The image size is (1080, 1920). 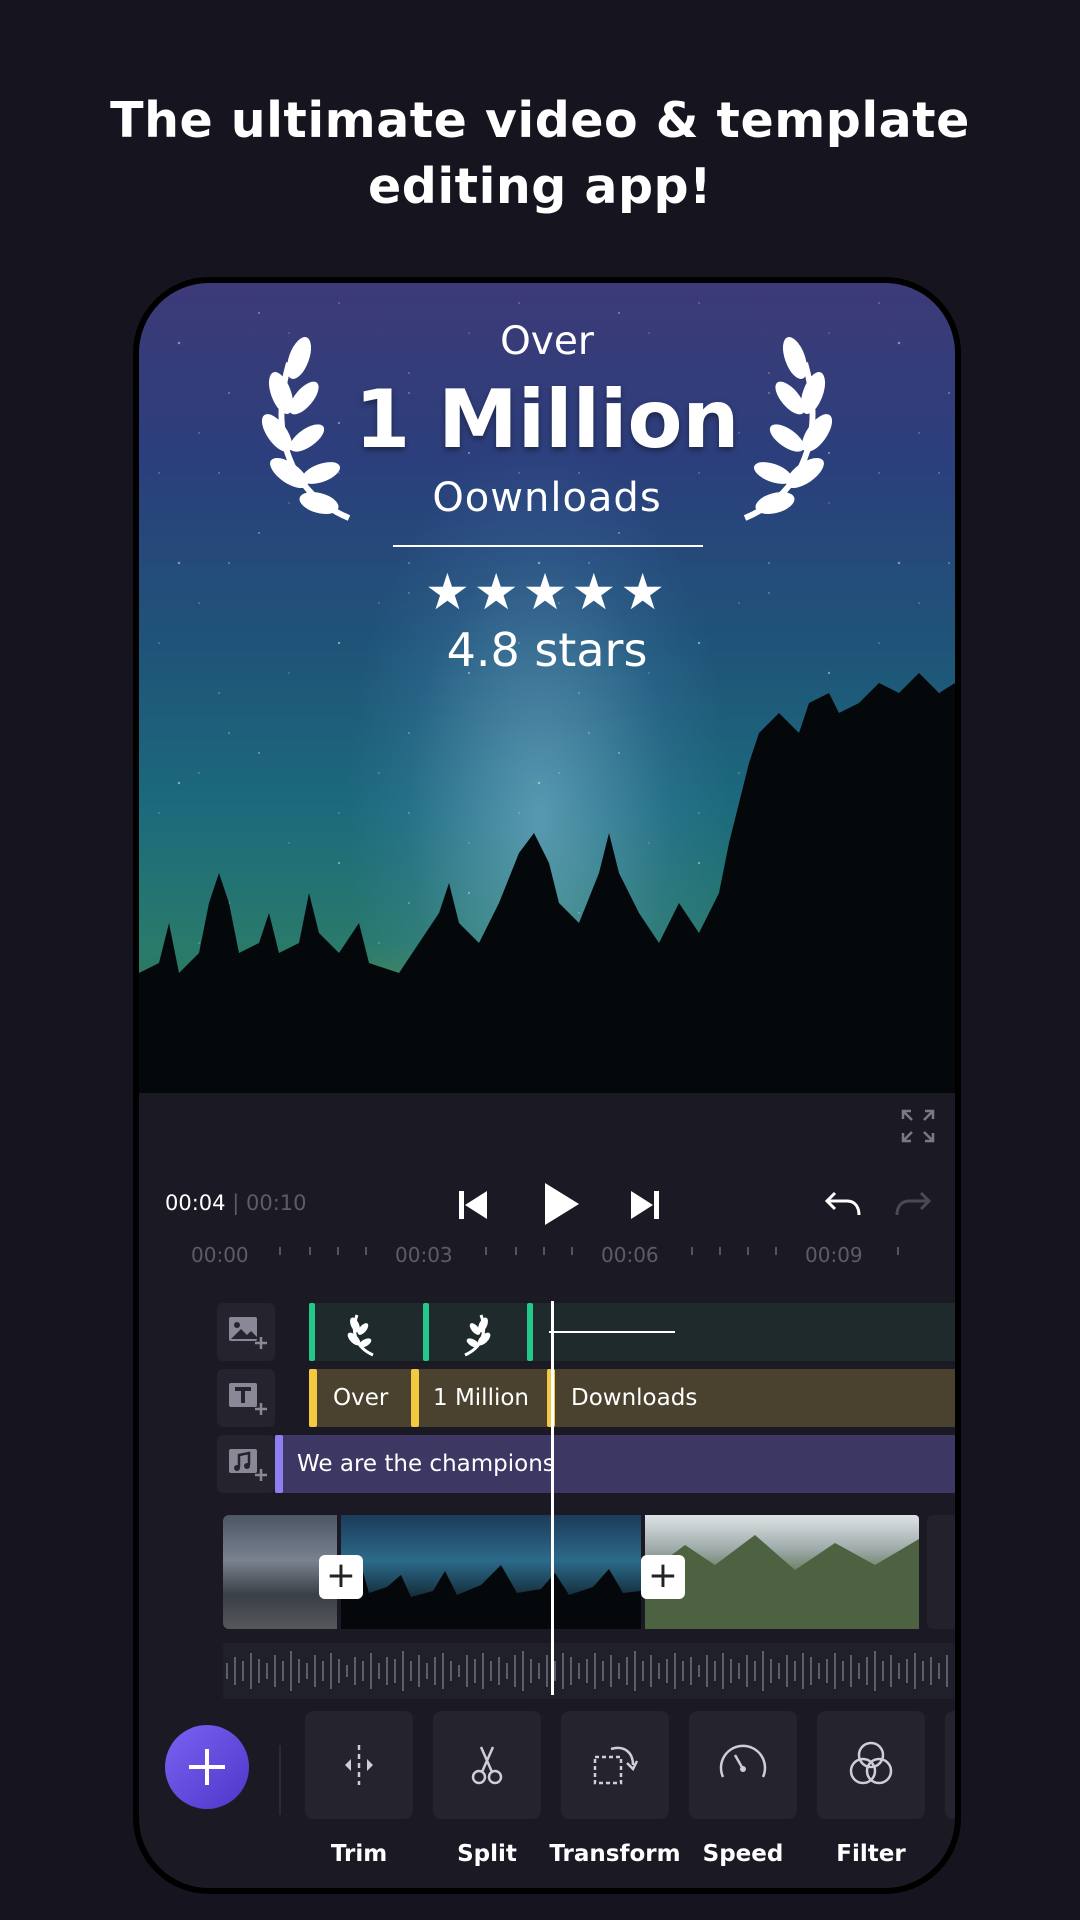 I want to click on text-clip-over: Over, so click(x=360, y=1398).